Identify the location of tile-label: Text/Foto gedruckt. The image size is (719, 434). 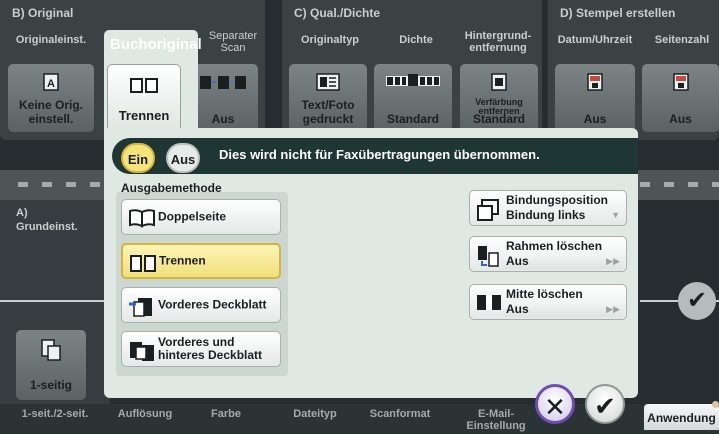
(328, 112).